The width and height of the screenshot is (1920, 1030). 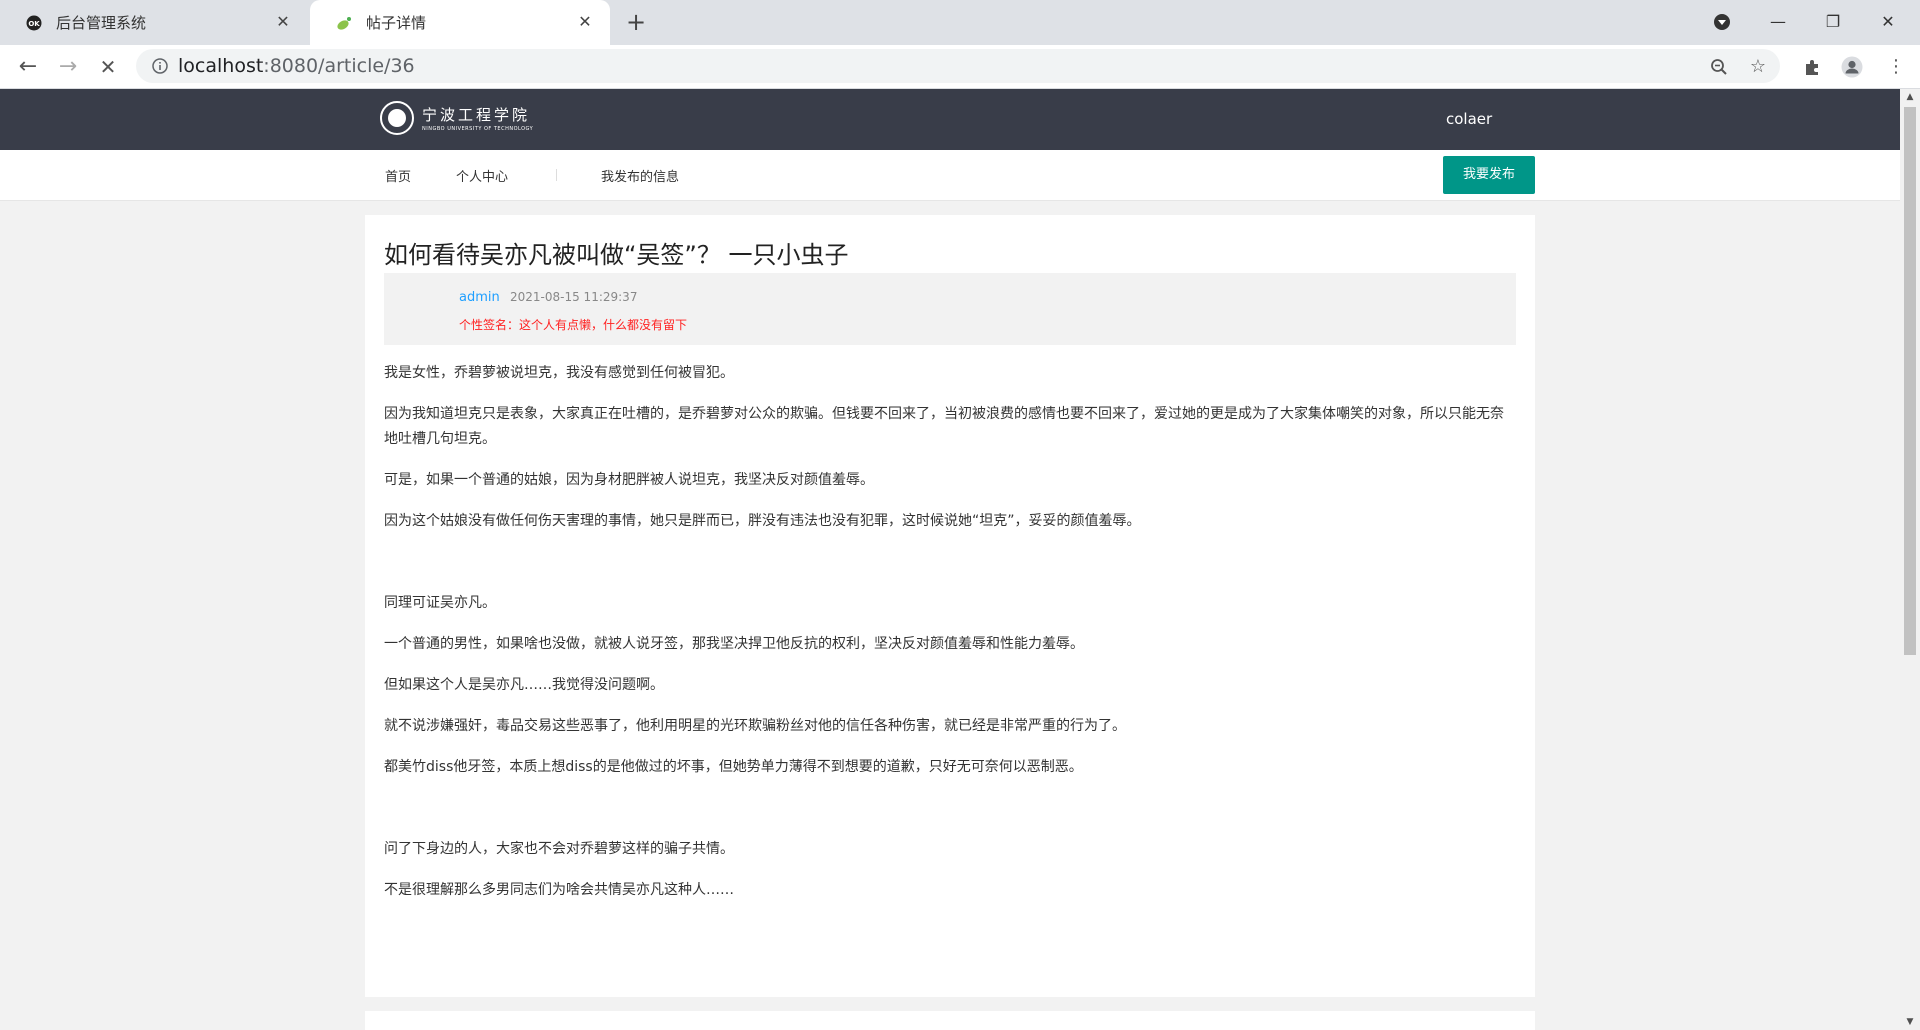 I want to click on article-paragraph: 我是女性，乔碧萝被说坦克，我没有感觉到任何被冒犯。, so click(x=559, y=373).